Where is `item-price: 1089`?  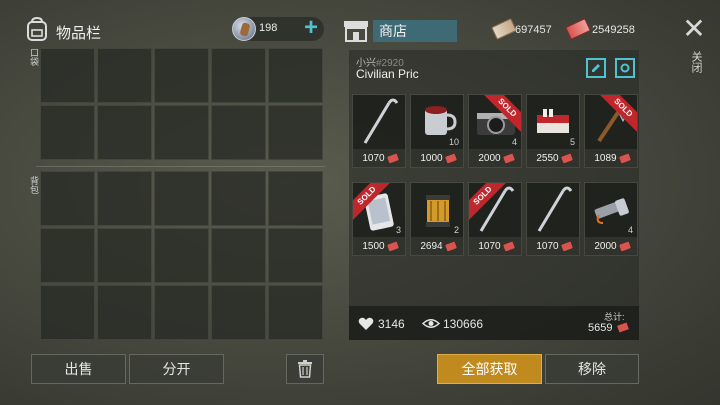
item-price: 1089 is located at coordinates (605, 158).